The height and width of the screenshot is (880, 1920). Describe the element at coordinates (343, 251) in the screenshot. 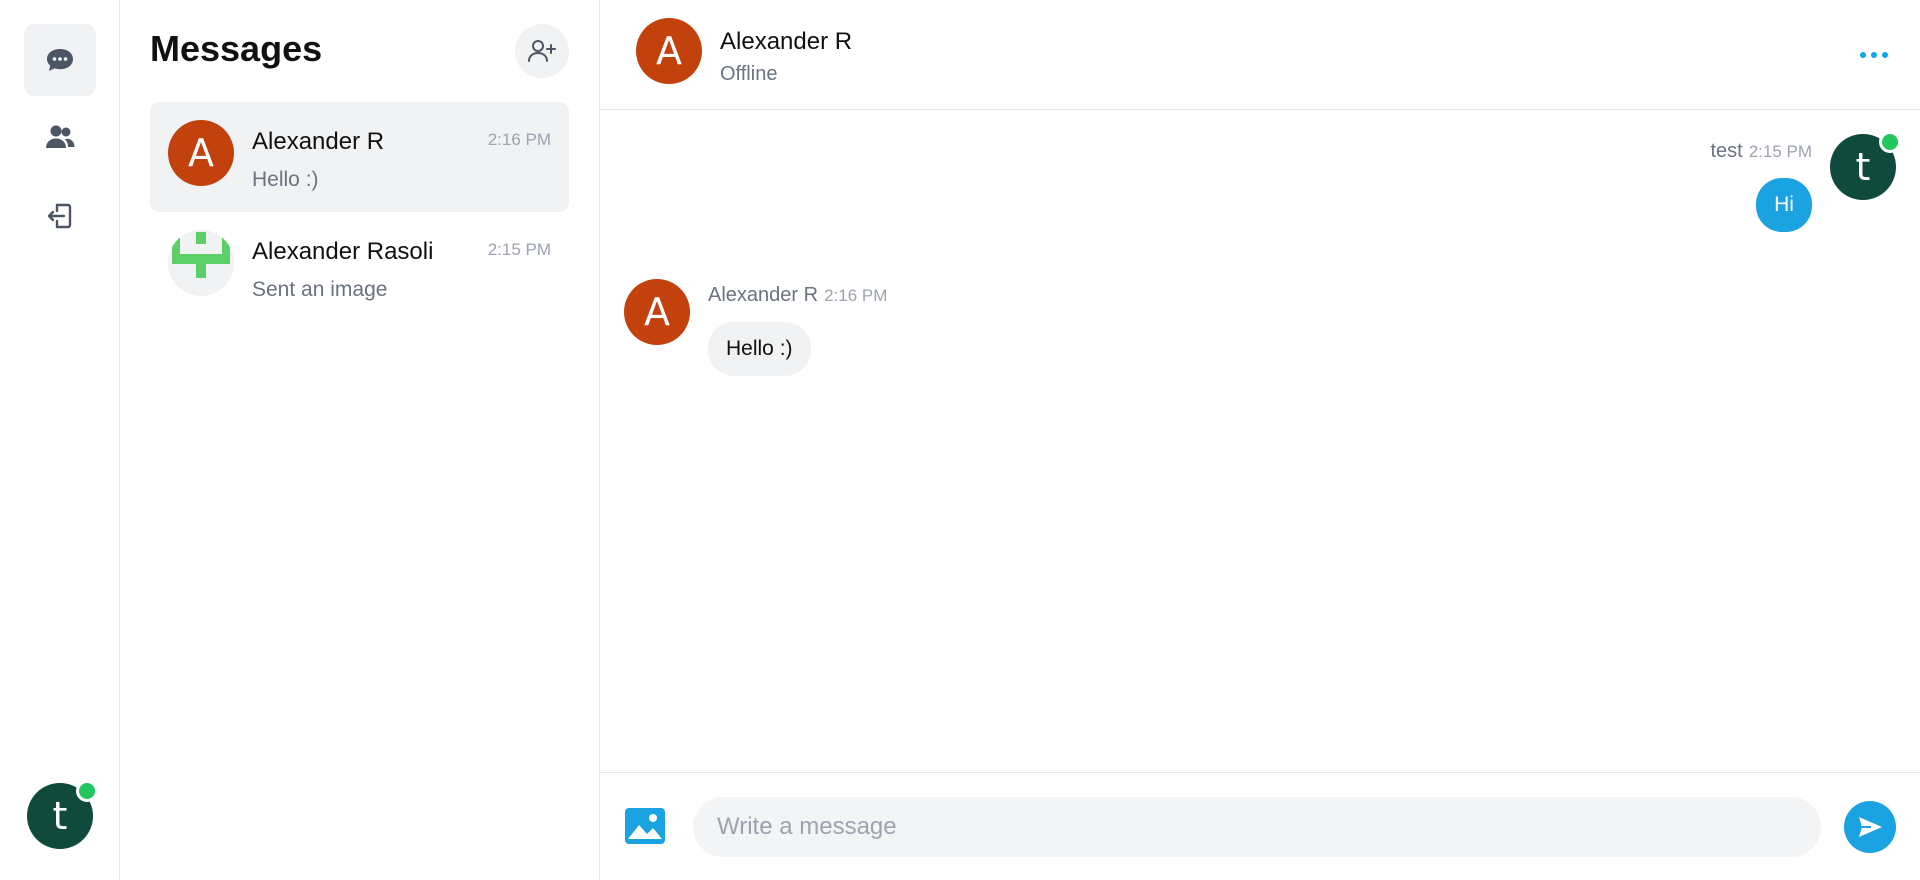

I see `contact-name: Alexander Rasoli` at that location.